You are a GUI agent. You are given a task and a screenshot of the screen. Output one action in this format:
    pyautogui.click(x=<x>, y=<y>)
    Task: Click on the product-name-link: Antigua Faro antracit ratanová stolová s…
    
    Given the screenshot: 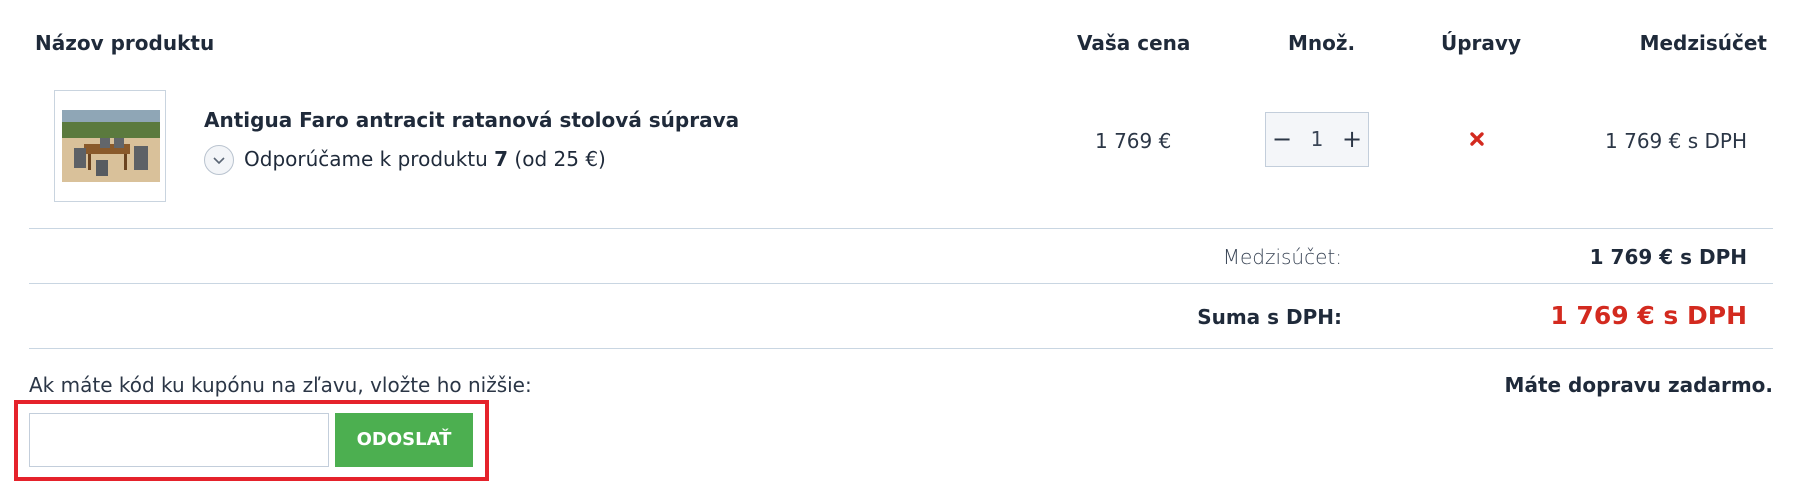 What is the action you would take?
    pyautogui.click(x=471, y=120)
    